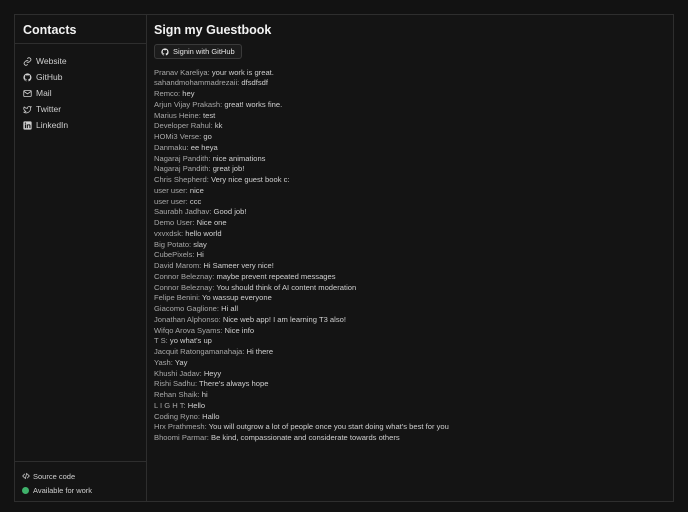  Describe the element at coordinates (413, 245) in the screenshot. I see `list-item: Big Potato: slay` at that location.